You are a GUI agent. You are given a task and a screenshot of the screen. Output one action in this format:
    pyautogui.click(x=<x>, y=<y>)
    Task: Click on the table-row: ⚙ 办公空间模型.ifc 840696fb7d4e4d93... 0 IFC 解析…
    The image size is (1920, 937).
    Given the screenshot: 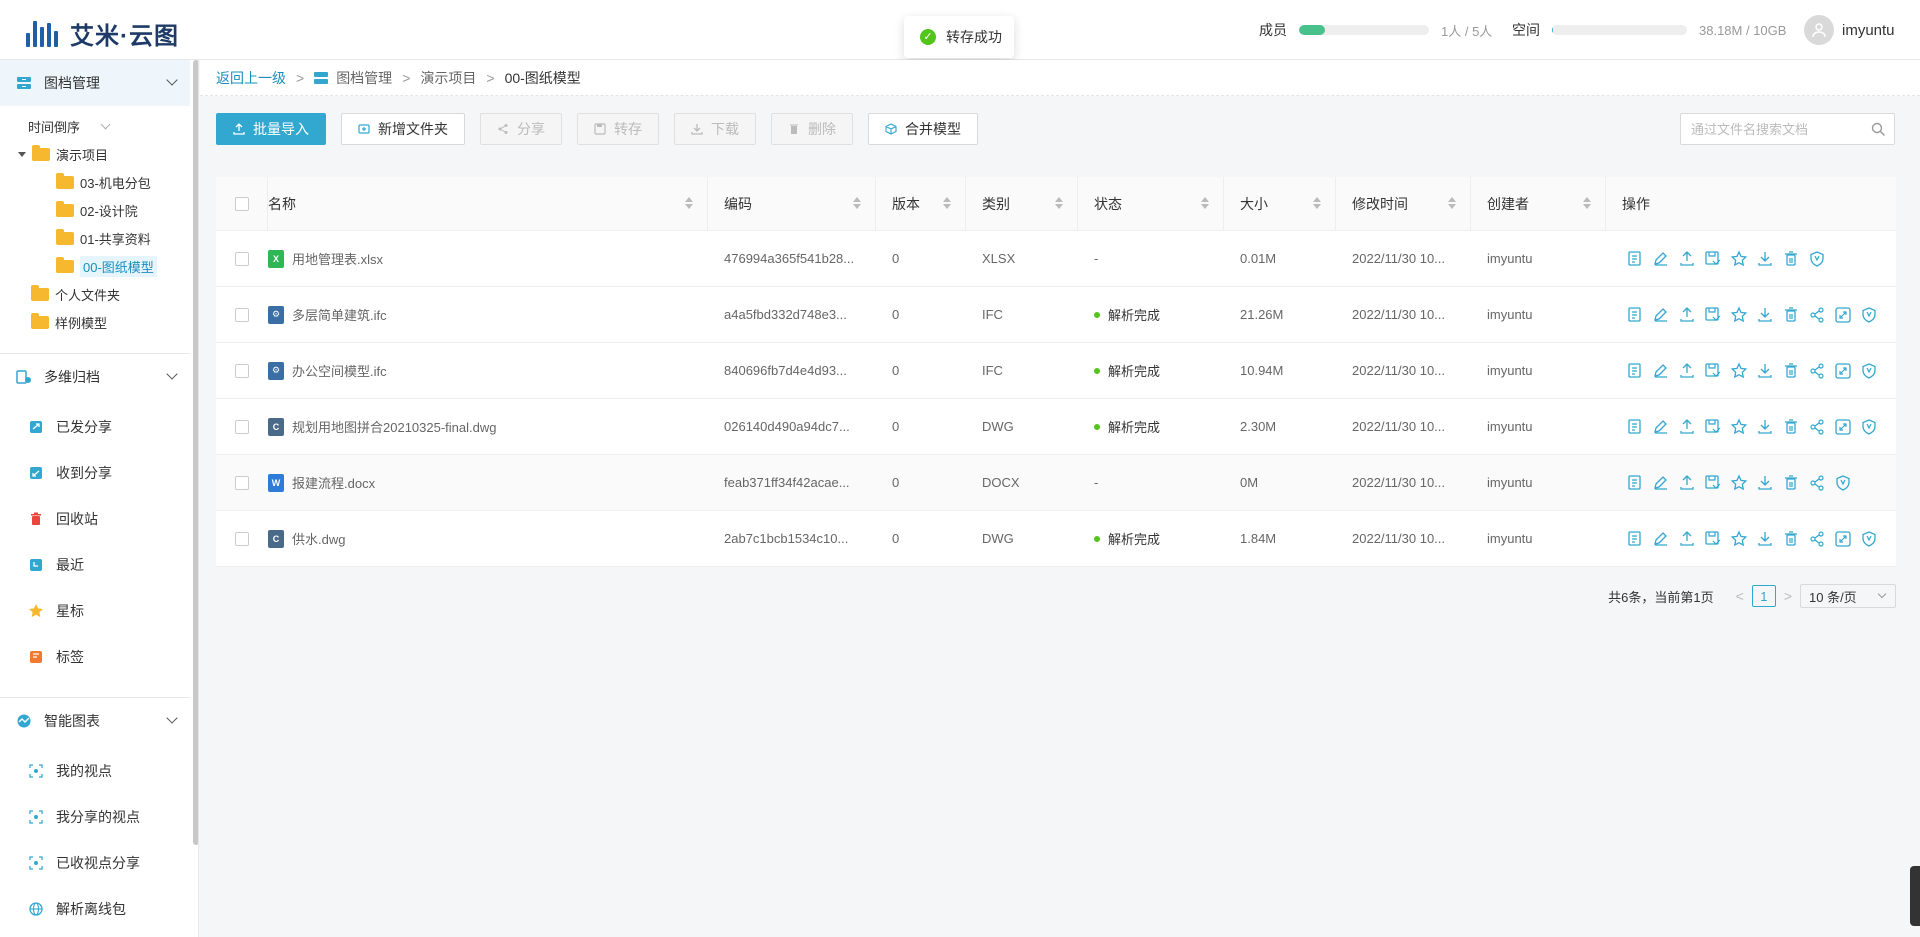 What is the action you would take?
    pyautogui.click(x=1056, y=371)
    